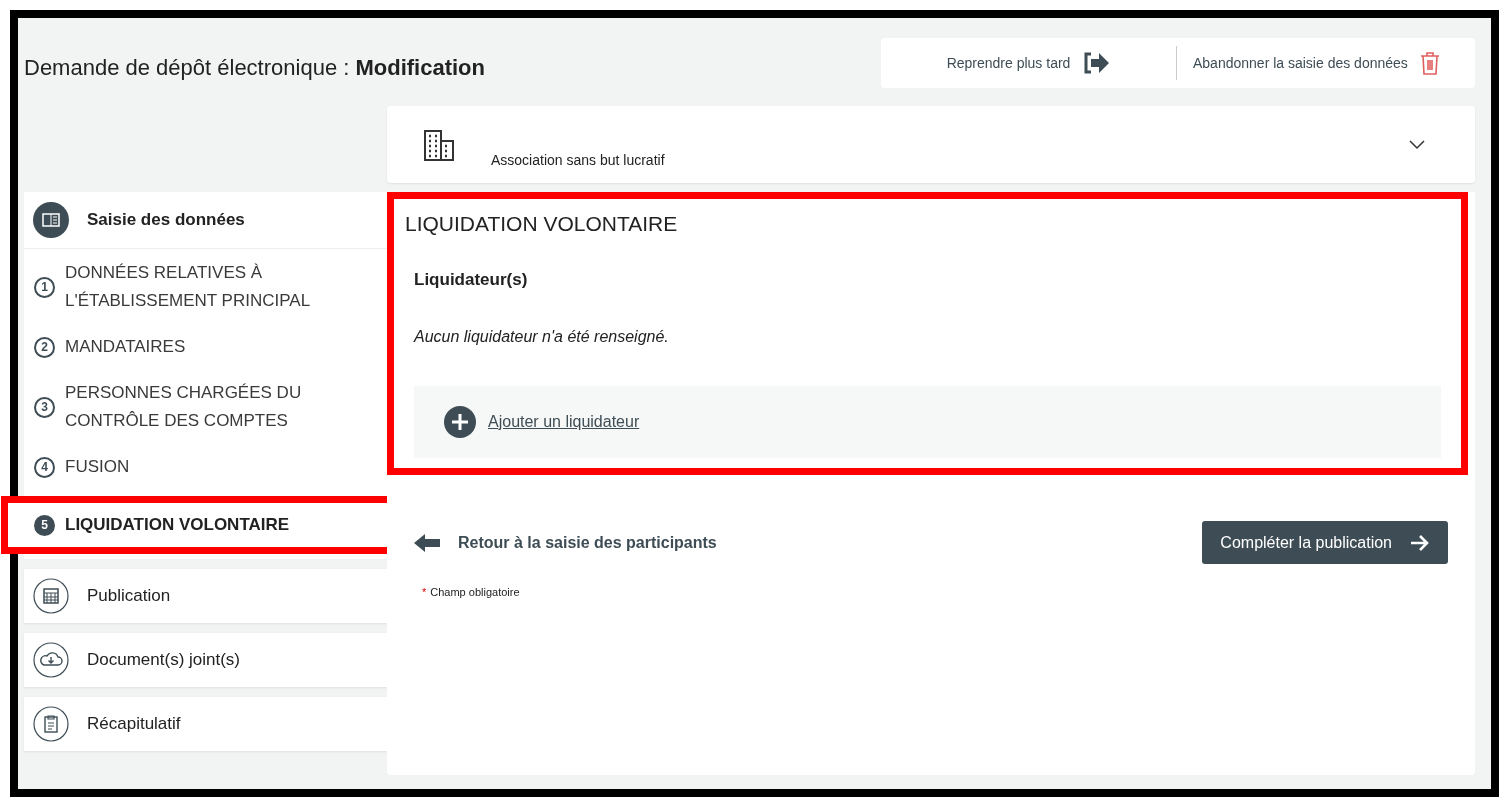  I want to click on step-number: 4, so click(44, 467).